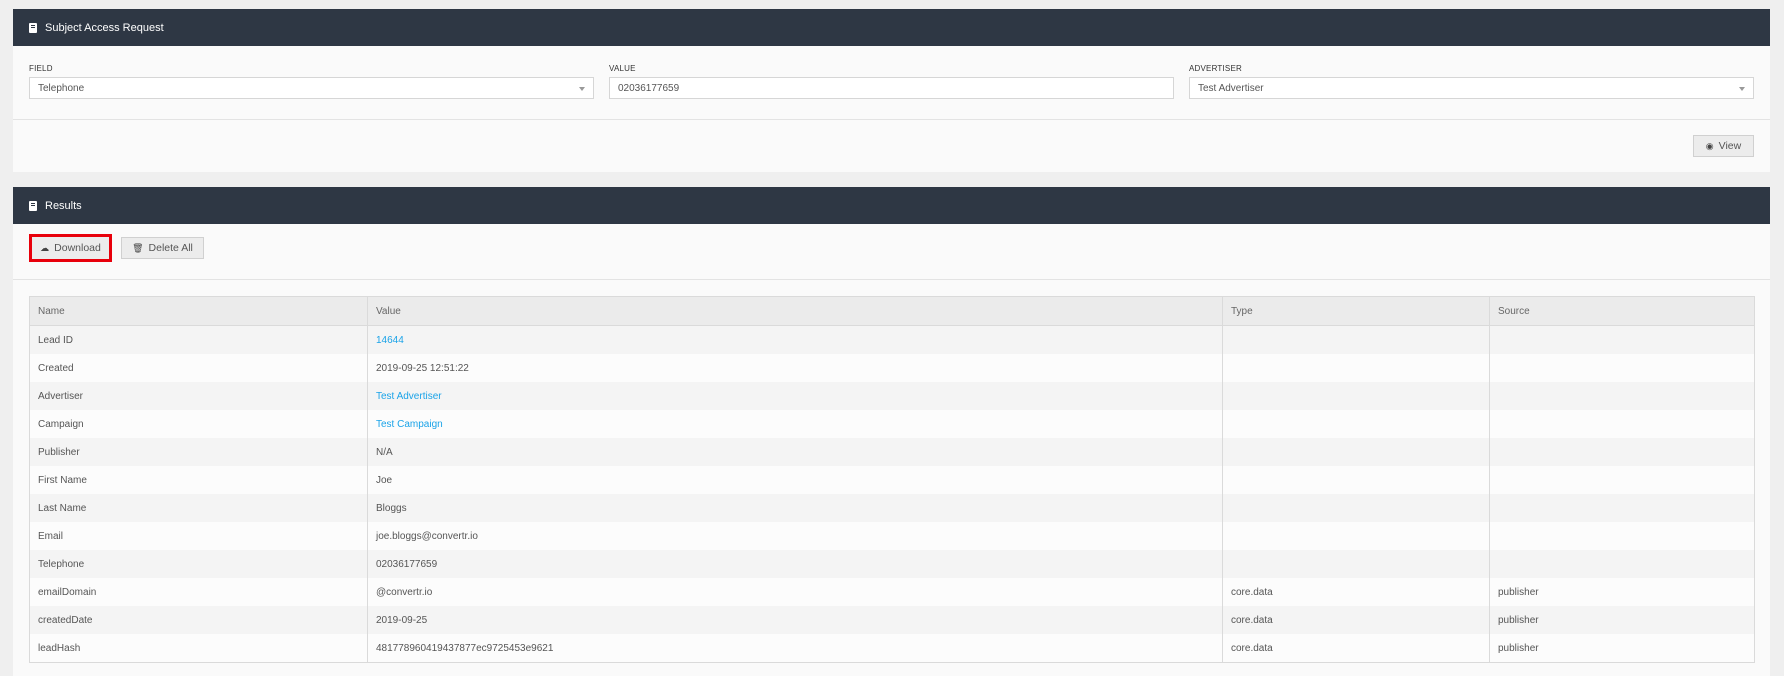 The width and height of the screenshot is (1784, 676). I want to click on view-button-label: View, so click(1730, 146).